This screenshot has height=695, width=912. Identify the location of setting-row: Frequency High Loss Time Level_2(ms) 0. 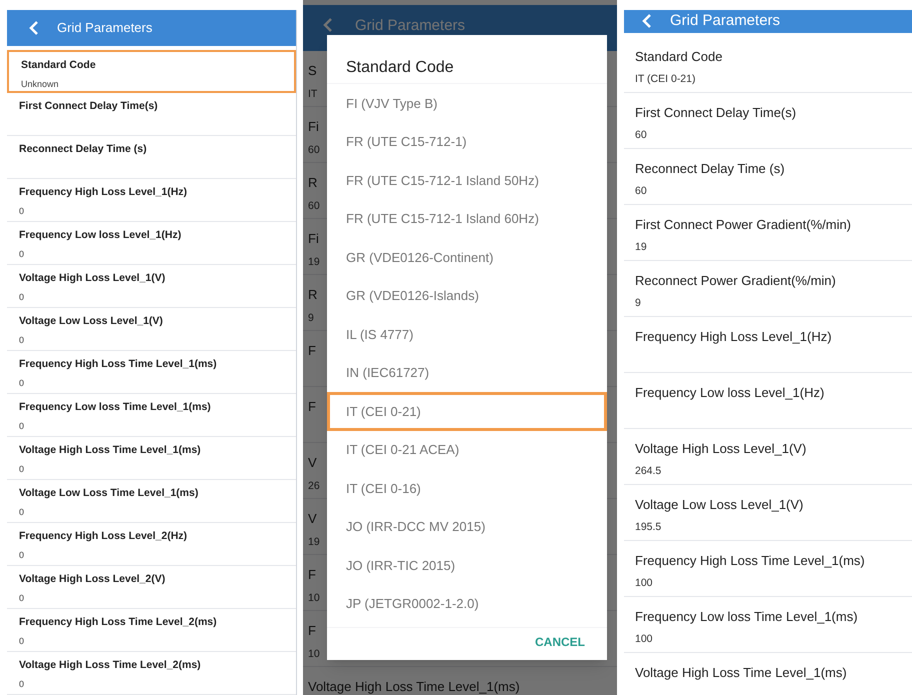
(151, 630).